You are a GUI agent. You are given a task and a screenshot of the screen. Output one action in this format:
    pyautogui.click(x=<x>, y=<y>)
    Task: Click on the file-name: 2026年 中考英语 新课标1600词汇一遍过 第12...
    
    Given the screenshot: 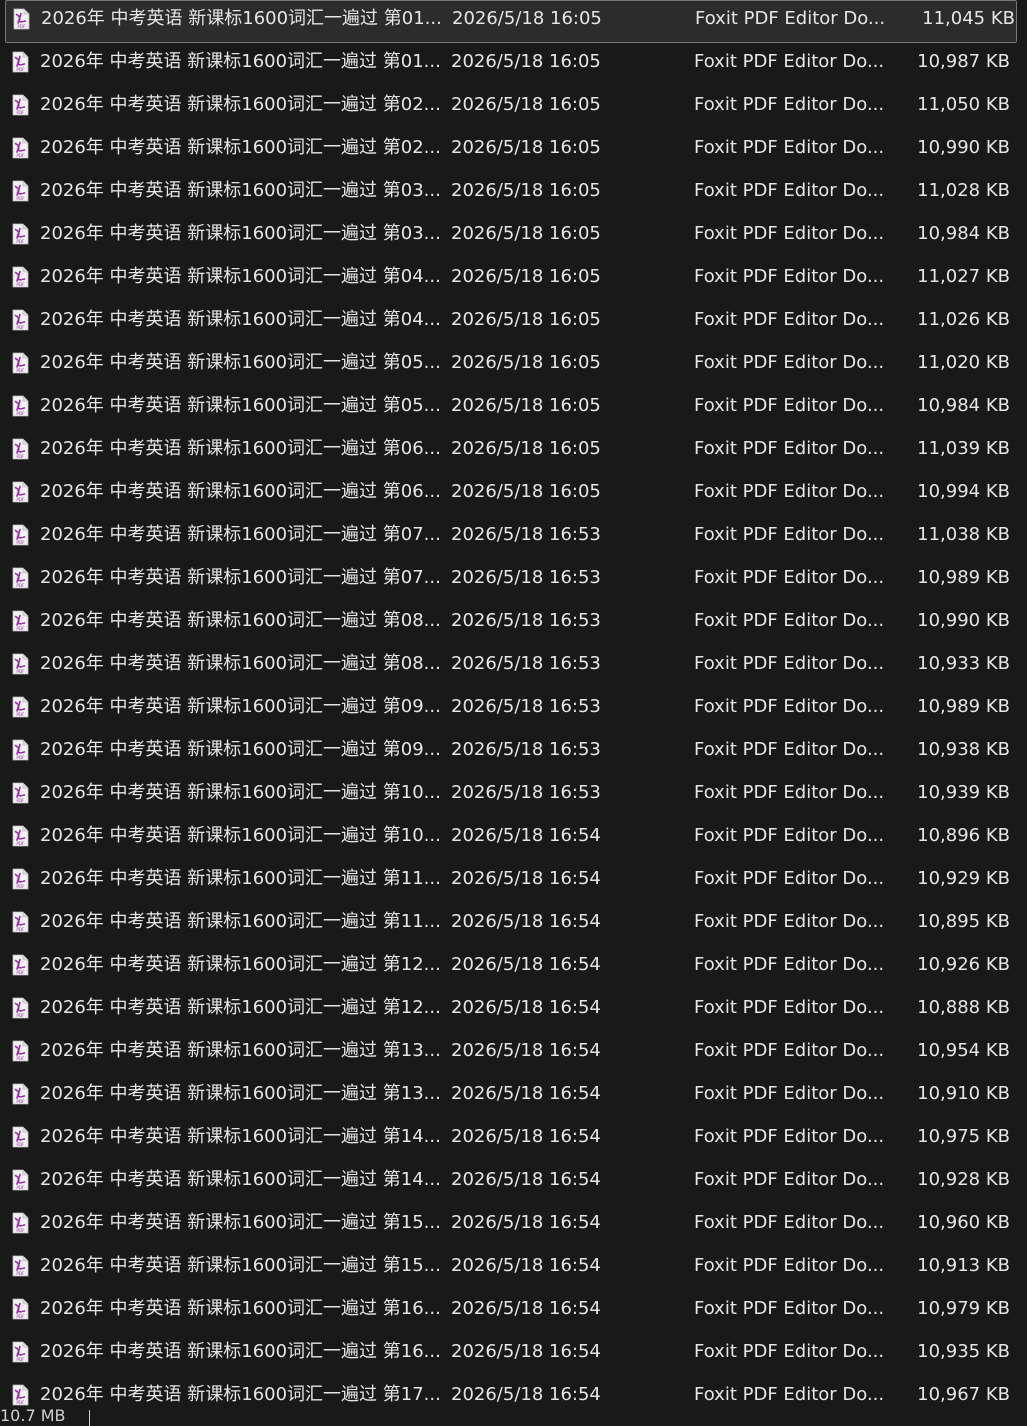 What is the action you would take?
    pyautogui.click(x=240, y=1007)
    